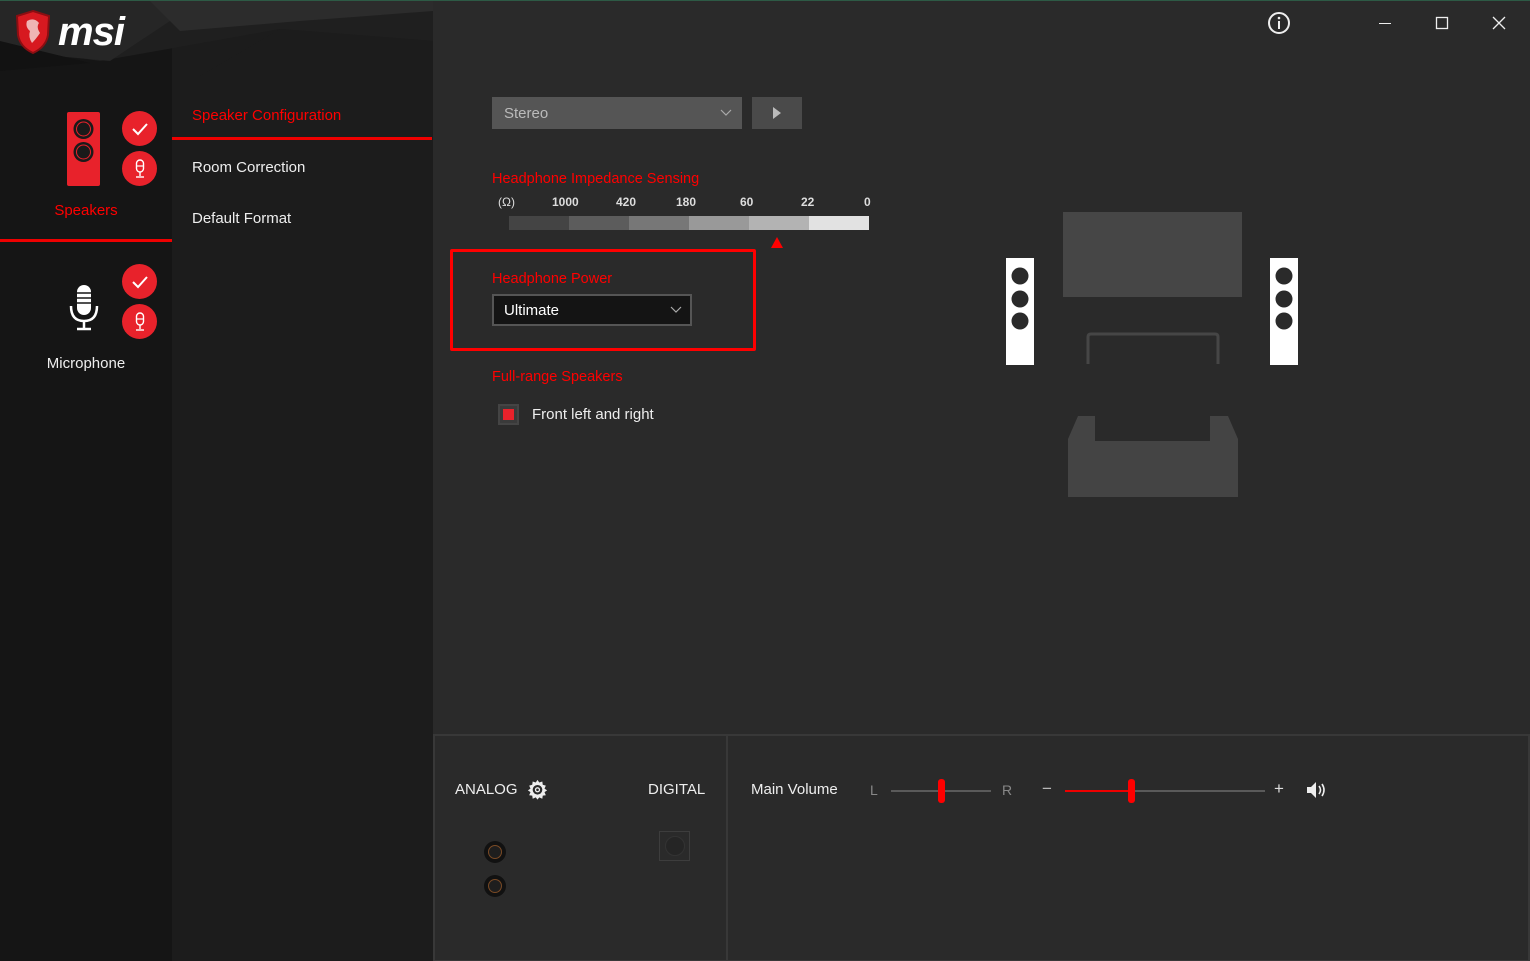 The image size is (1530, 961). What do you see at coordinates (1153, 456) in the screenshot?
I see `sofa` at bounding box center [1153, 456].